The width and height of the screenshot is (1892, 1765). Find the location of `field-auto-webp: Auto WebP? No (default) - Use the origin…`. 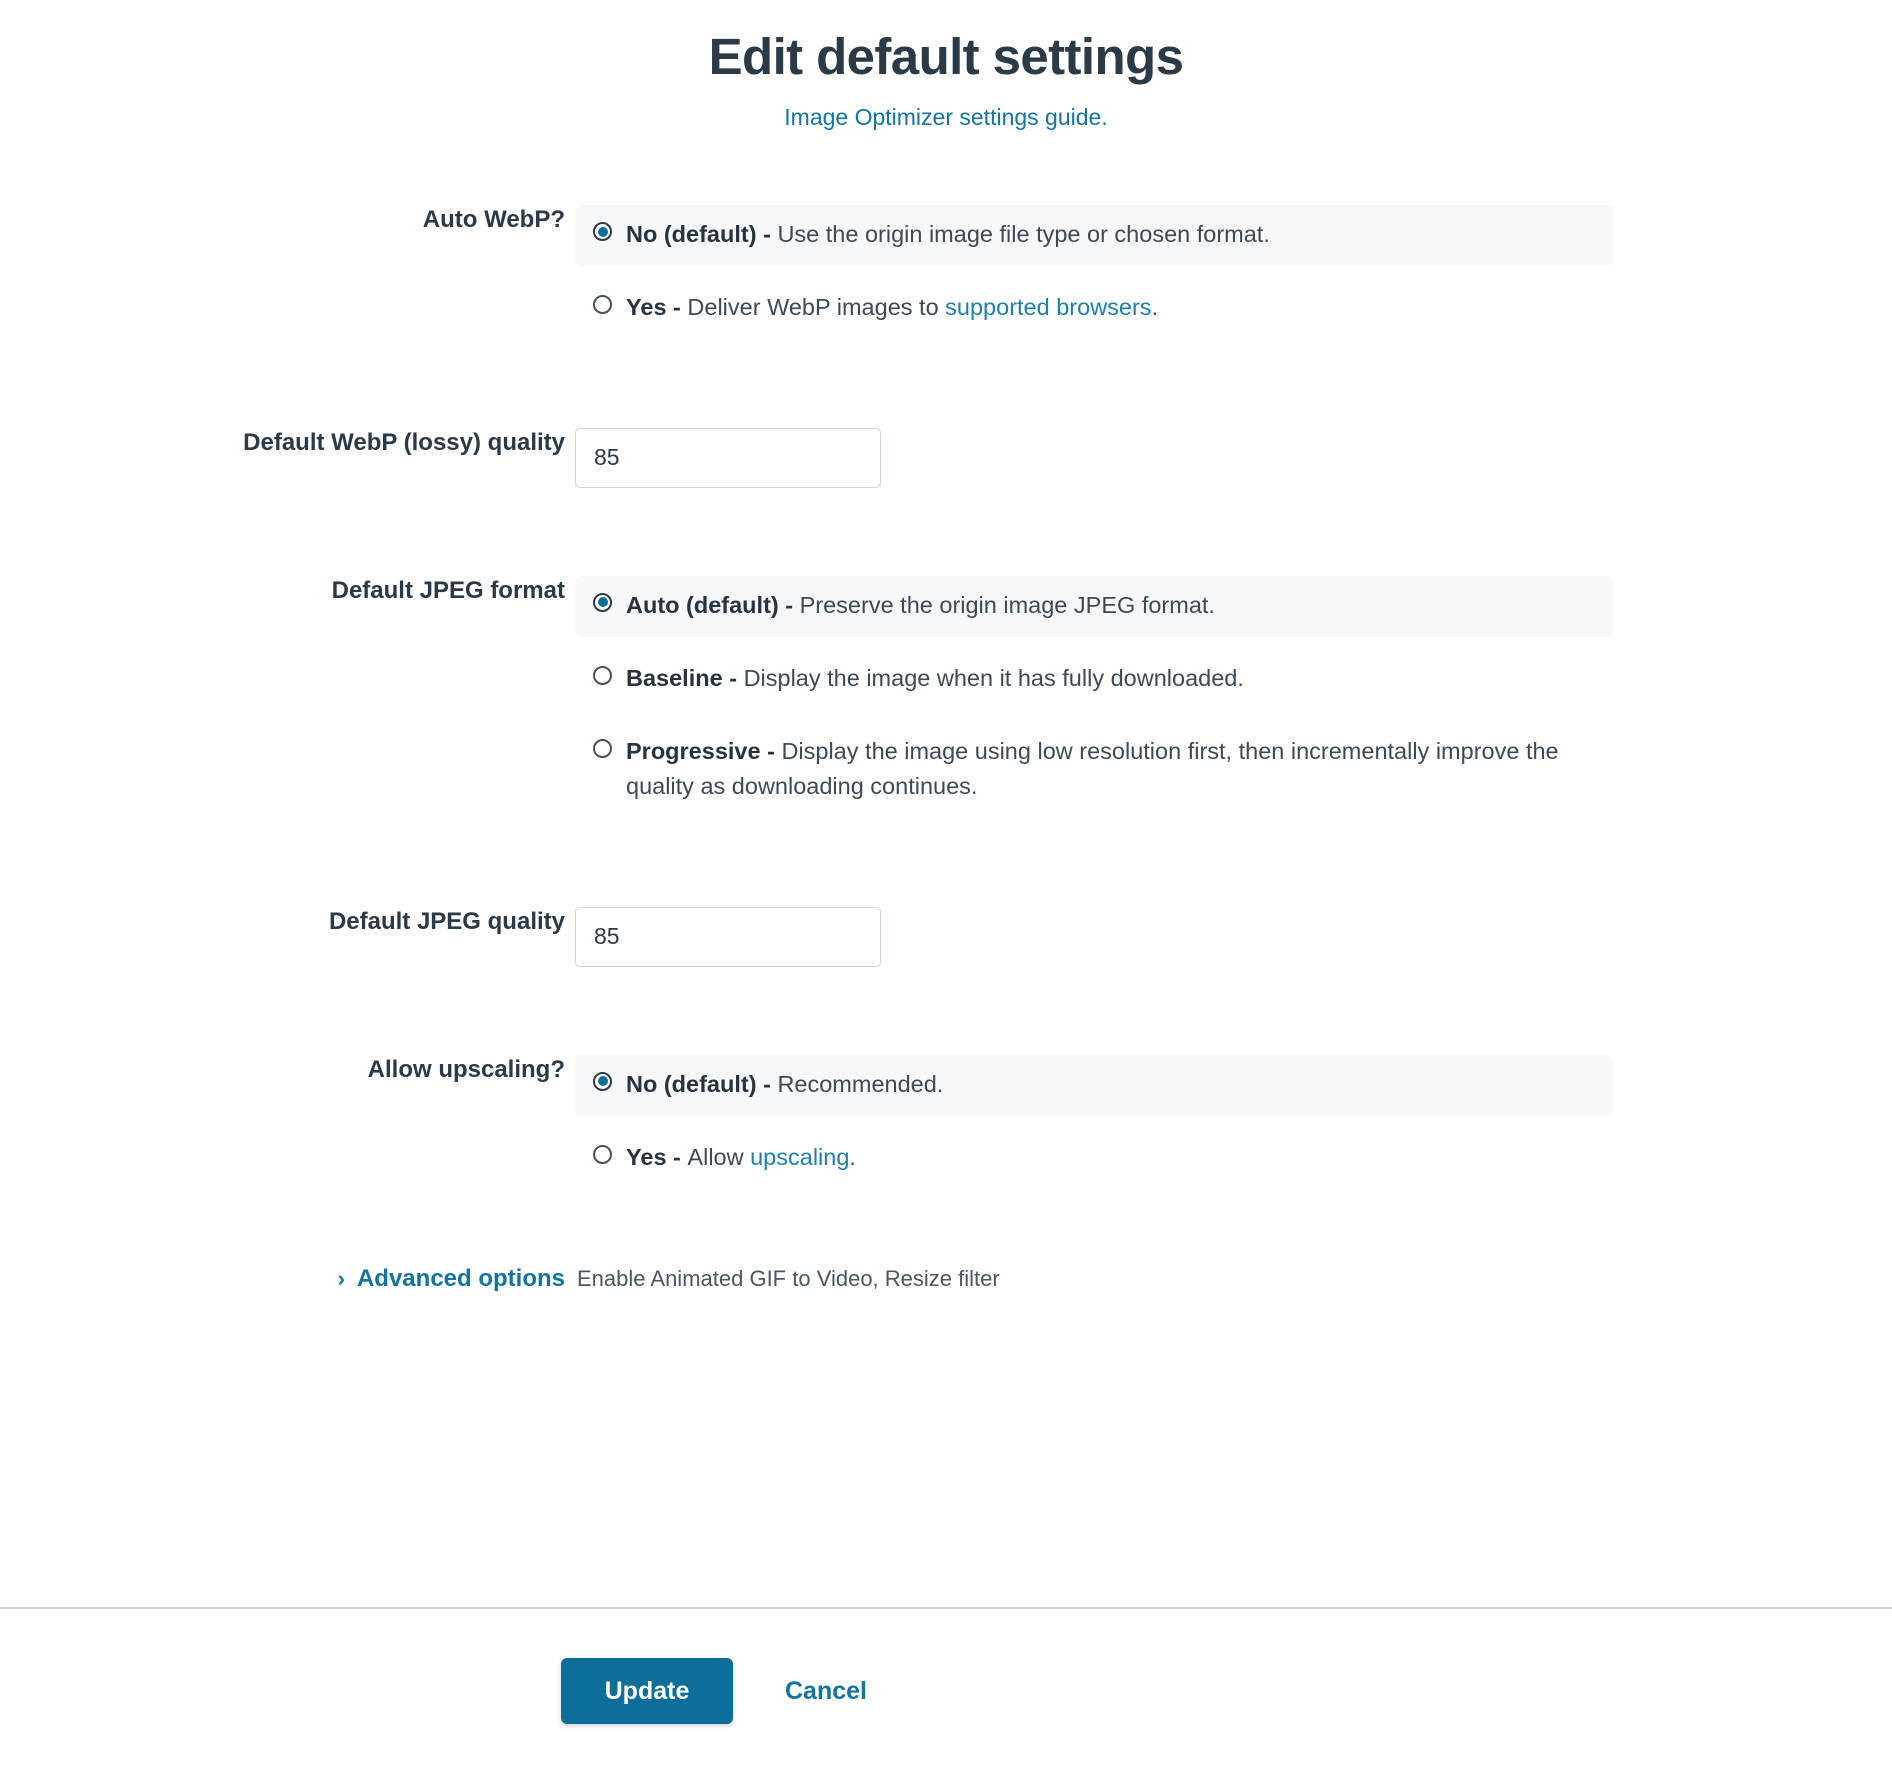

field-auto-webp: Auto WebP? No (default) - Use the origin… is located at coordinates (946, 272).